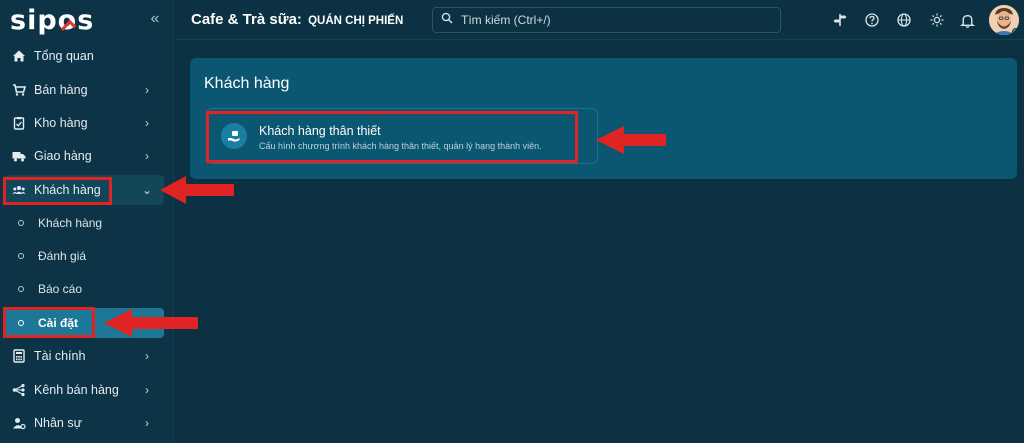  I want to click on sidebar-subitem-danh-gia: Đánh giá, so click(84, 256).